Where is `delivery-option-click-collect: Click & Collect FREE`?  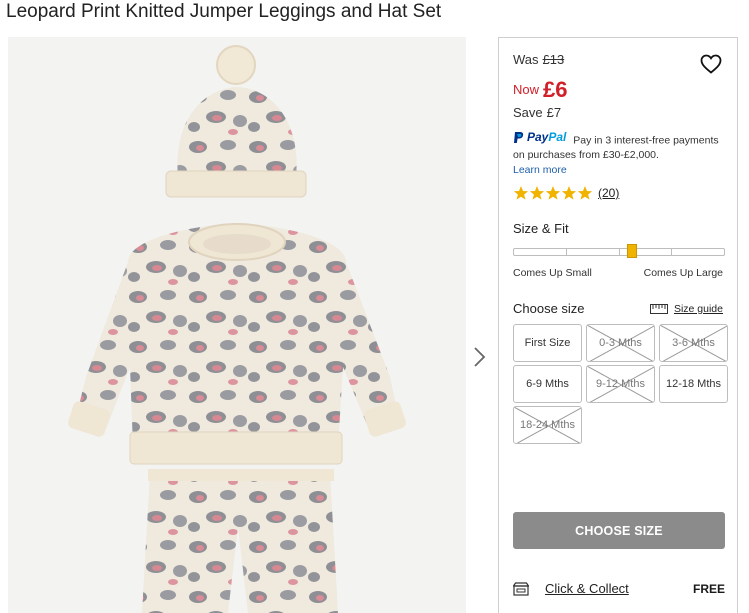 delivery-option-click-collect: Click & Collect FREE is located at coordinates (619, 588).